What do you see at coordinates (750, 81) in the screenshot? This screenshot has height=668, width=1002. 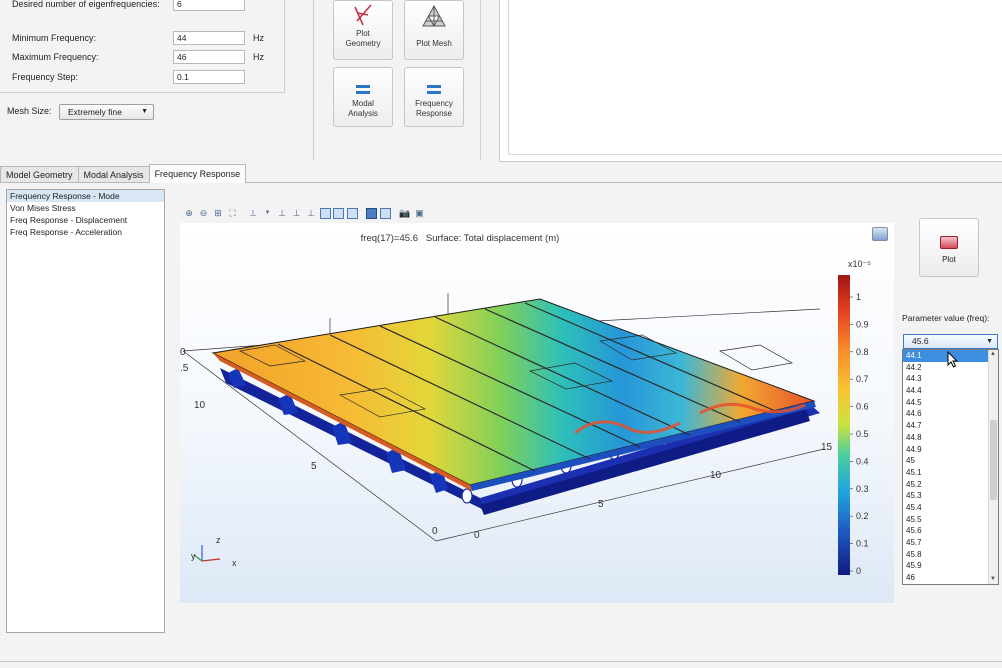 I see `geometry-preview-canvas` at bounding box center [750, 81].